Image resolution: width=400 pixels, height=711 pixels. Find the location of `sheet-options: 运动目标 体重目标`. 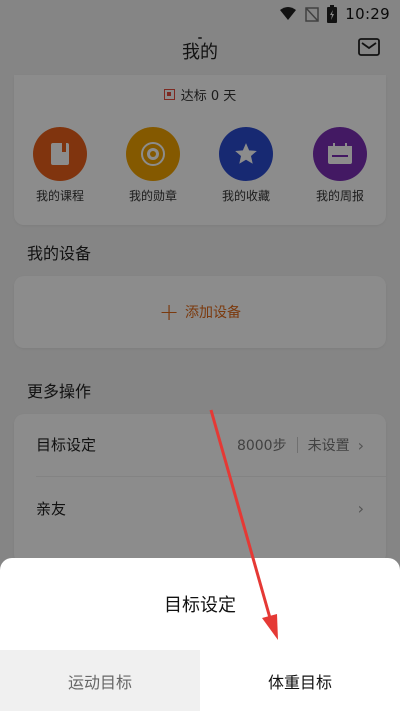

sheet-options: 运动目标 体重目标 is located at coordinates (200, 680).